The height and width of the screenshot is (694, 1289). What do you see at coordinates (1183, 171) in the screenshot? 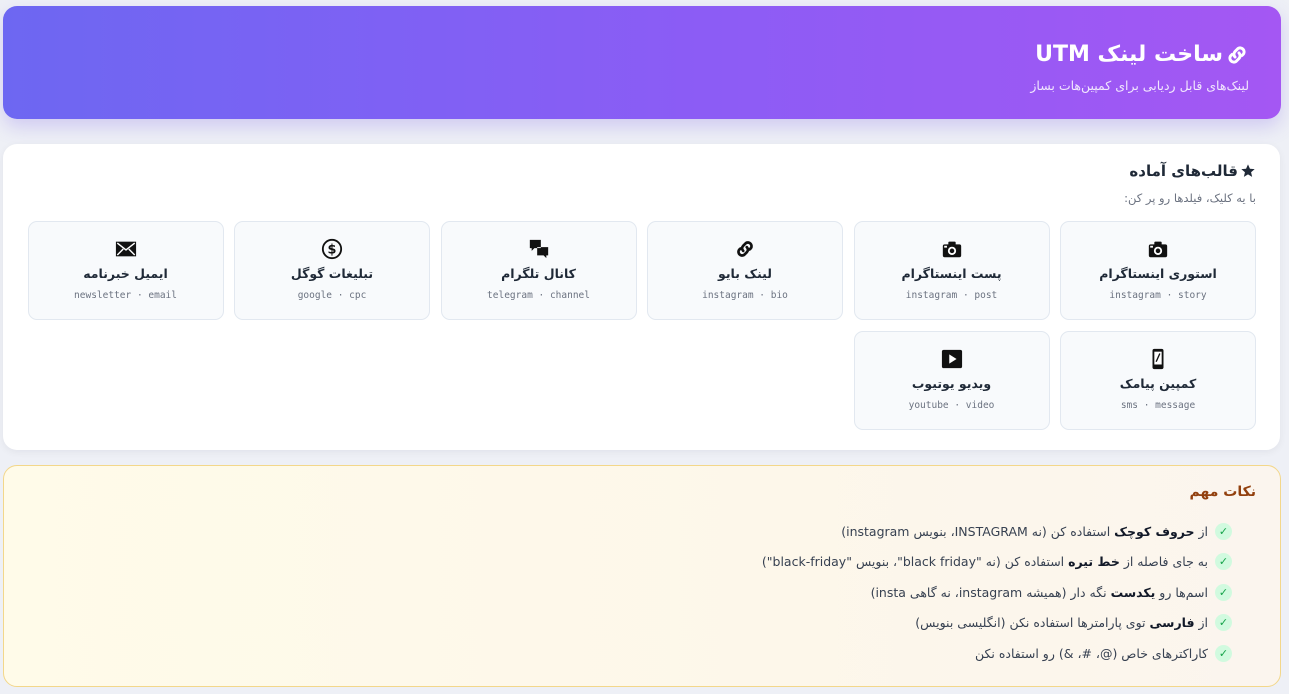
I see `templates-title: قالب‌های آماده` at bounding box center [1183, 171].